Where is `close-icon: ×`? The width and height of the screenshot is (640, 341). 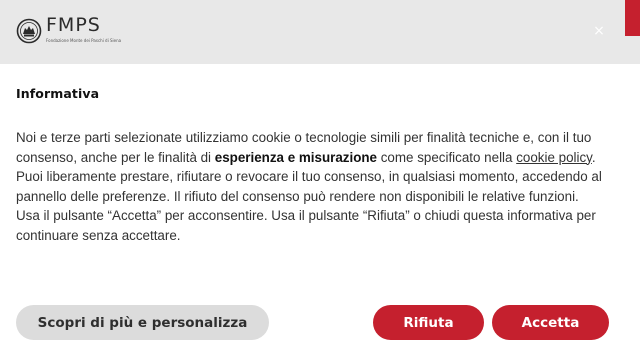 close-icon: × is located at coordinates (599, 31).